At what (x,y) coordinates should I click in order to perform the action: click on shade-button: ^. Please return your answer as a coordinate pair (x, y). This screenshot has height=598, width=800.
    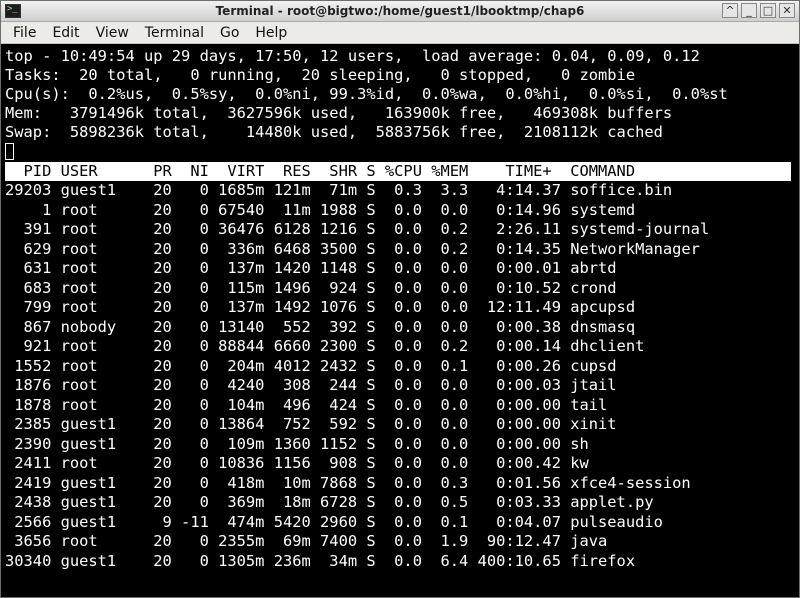
    Looking at the image, I should click on (730, 10).